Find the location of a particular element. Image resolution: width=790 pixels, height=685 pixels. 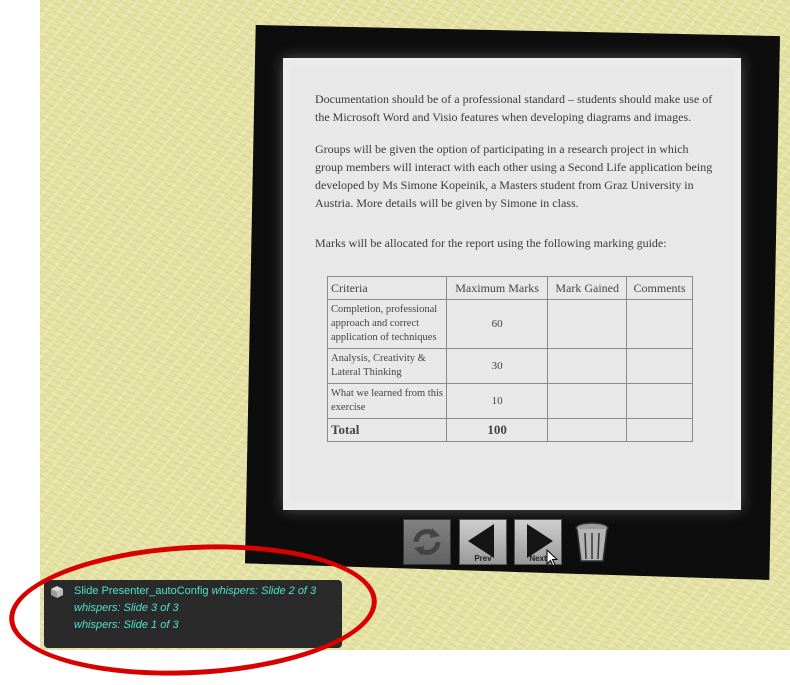

total-comments is located at coordinates (659, 430).